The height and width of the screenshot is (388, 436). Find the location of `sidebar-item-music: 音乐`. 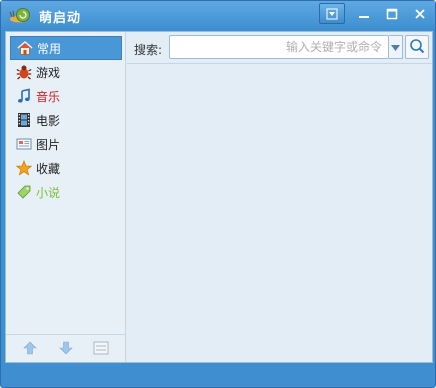

sidebar-item-music: 音乐 is located at coordinates (66, 96).